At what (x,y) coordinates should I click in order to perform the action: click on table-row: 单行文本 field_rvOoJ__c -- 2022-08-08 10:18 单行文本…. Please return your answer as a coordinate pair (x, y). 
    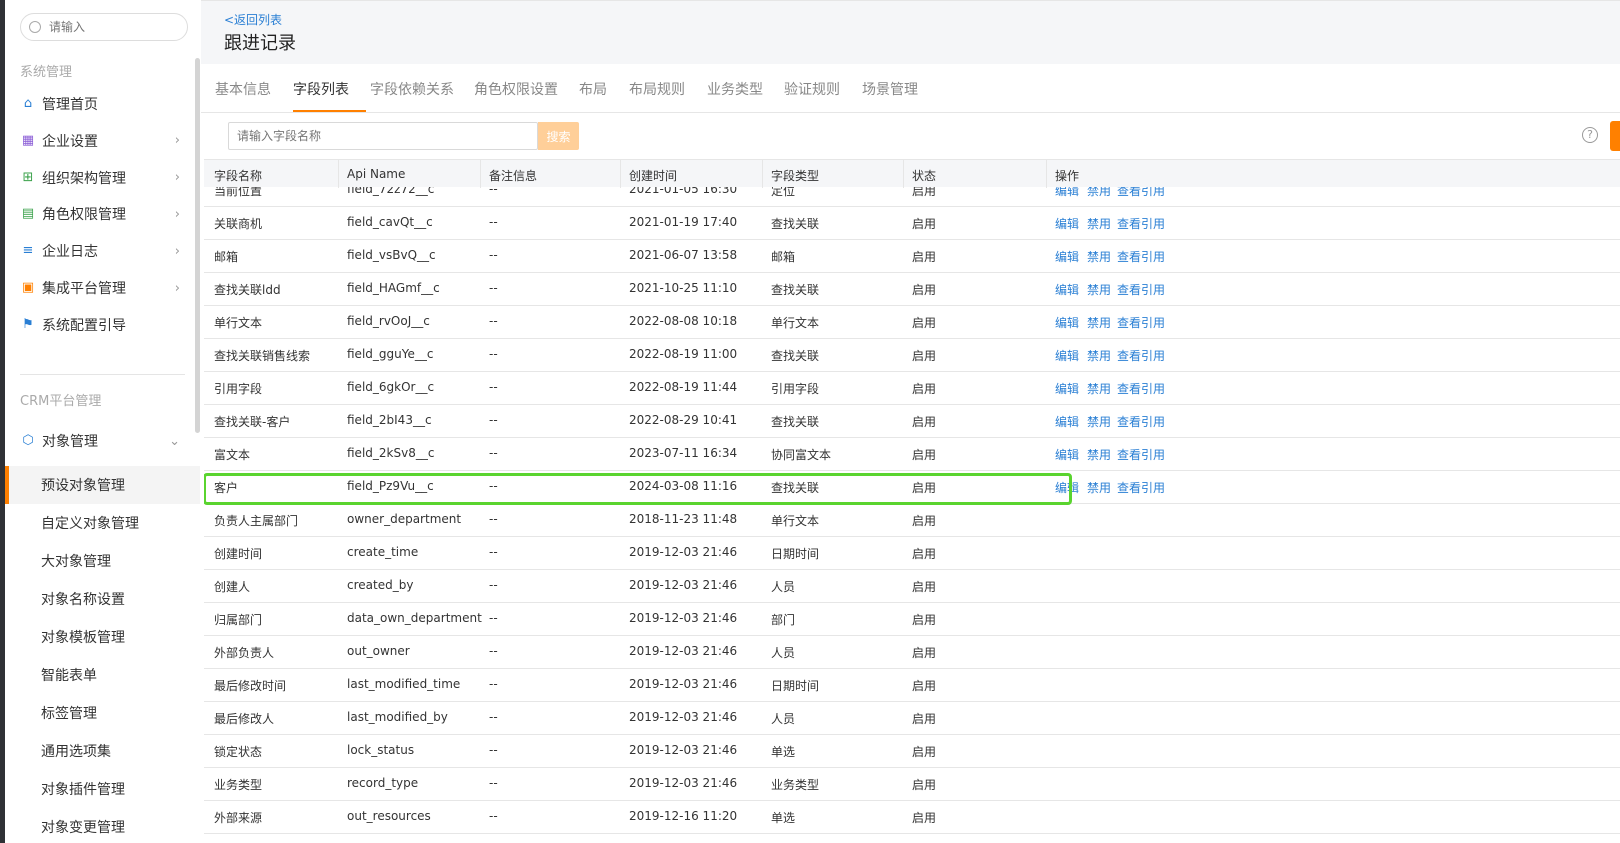
    Looking at the image, I should click on (912, 322).